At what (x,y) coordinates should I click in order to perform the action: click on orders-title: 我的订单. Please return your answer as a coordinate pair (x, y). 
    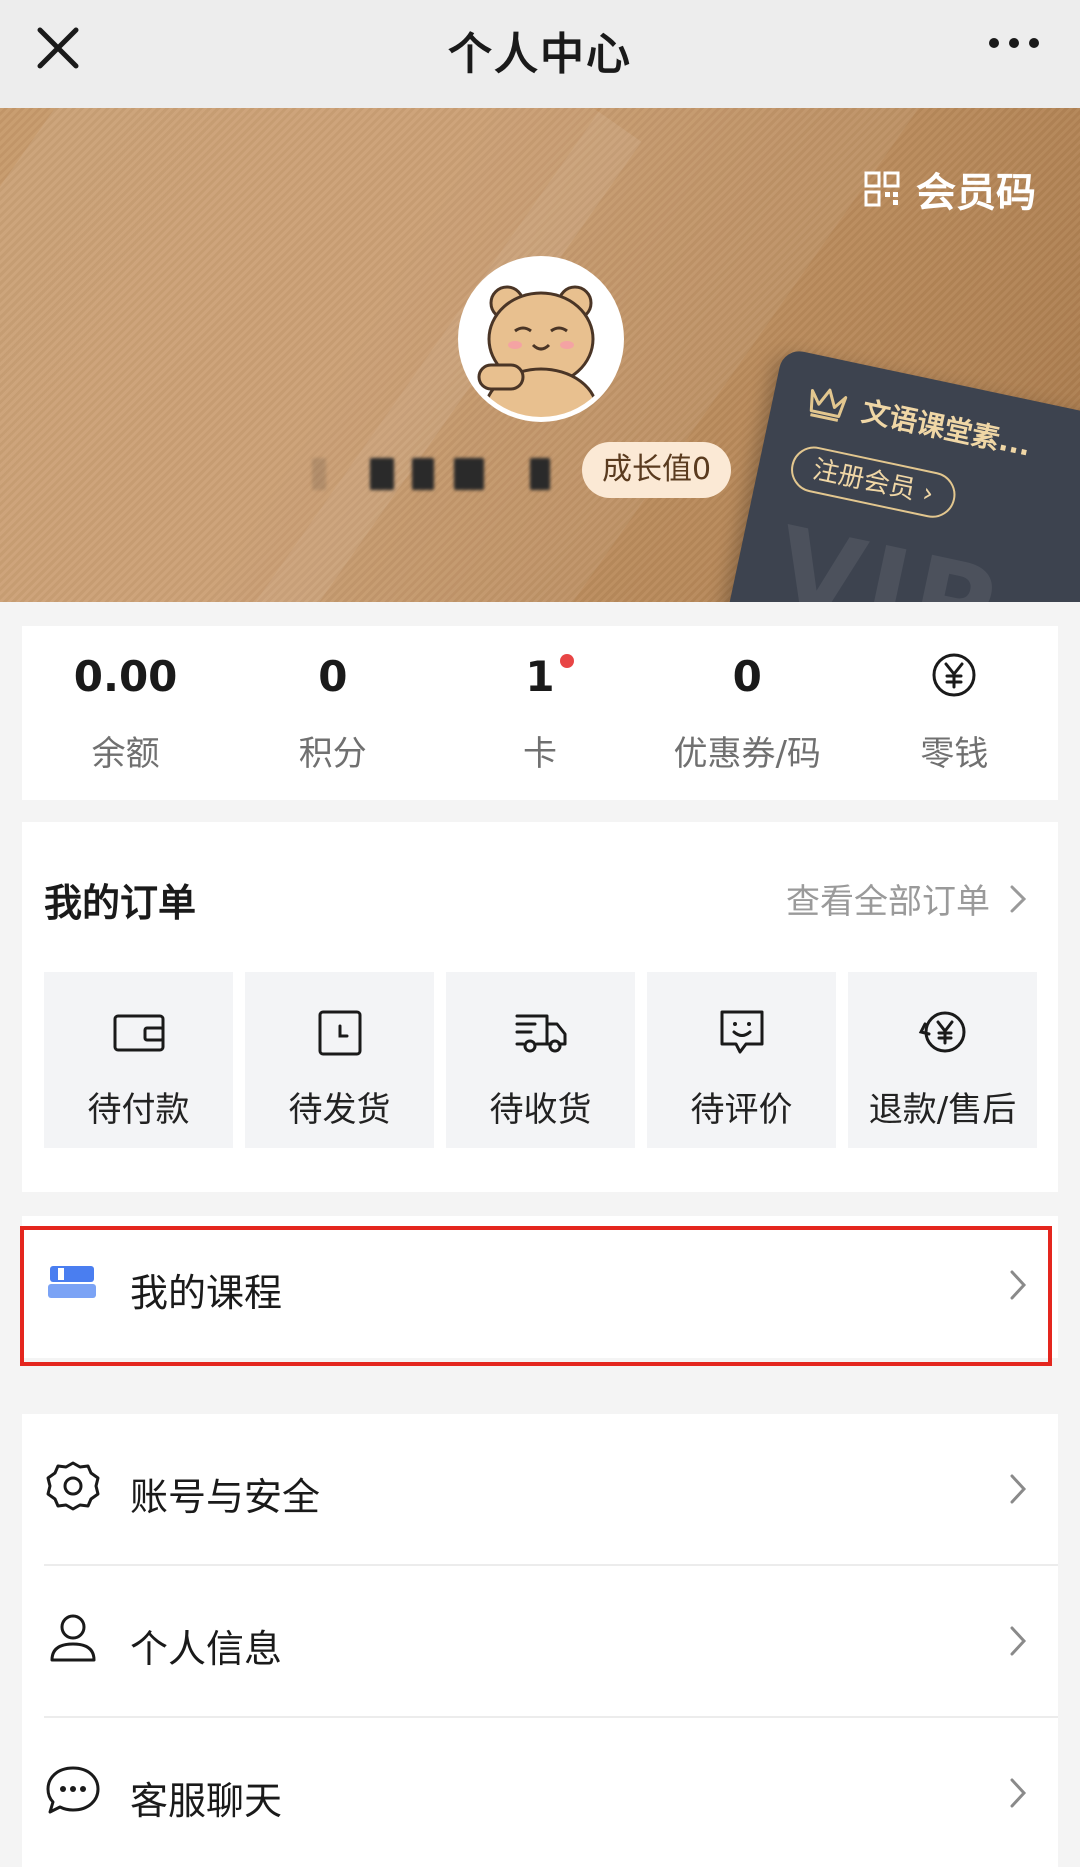
    Looking at the image, I should click on (120, 903).